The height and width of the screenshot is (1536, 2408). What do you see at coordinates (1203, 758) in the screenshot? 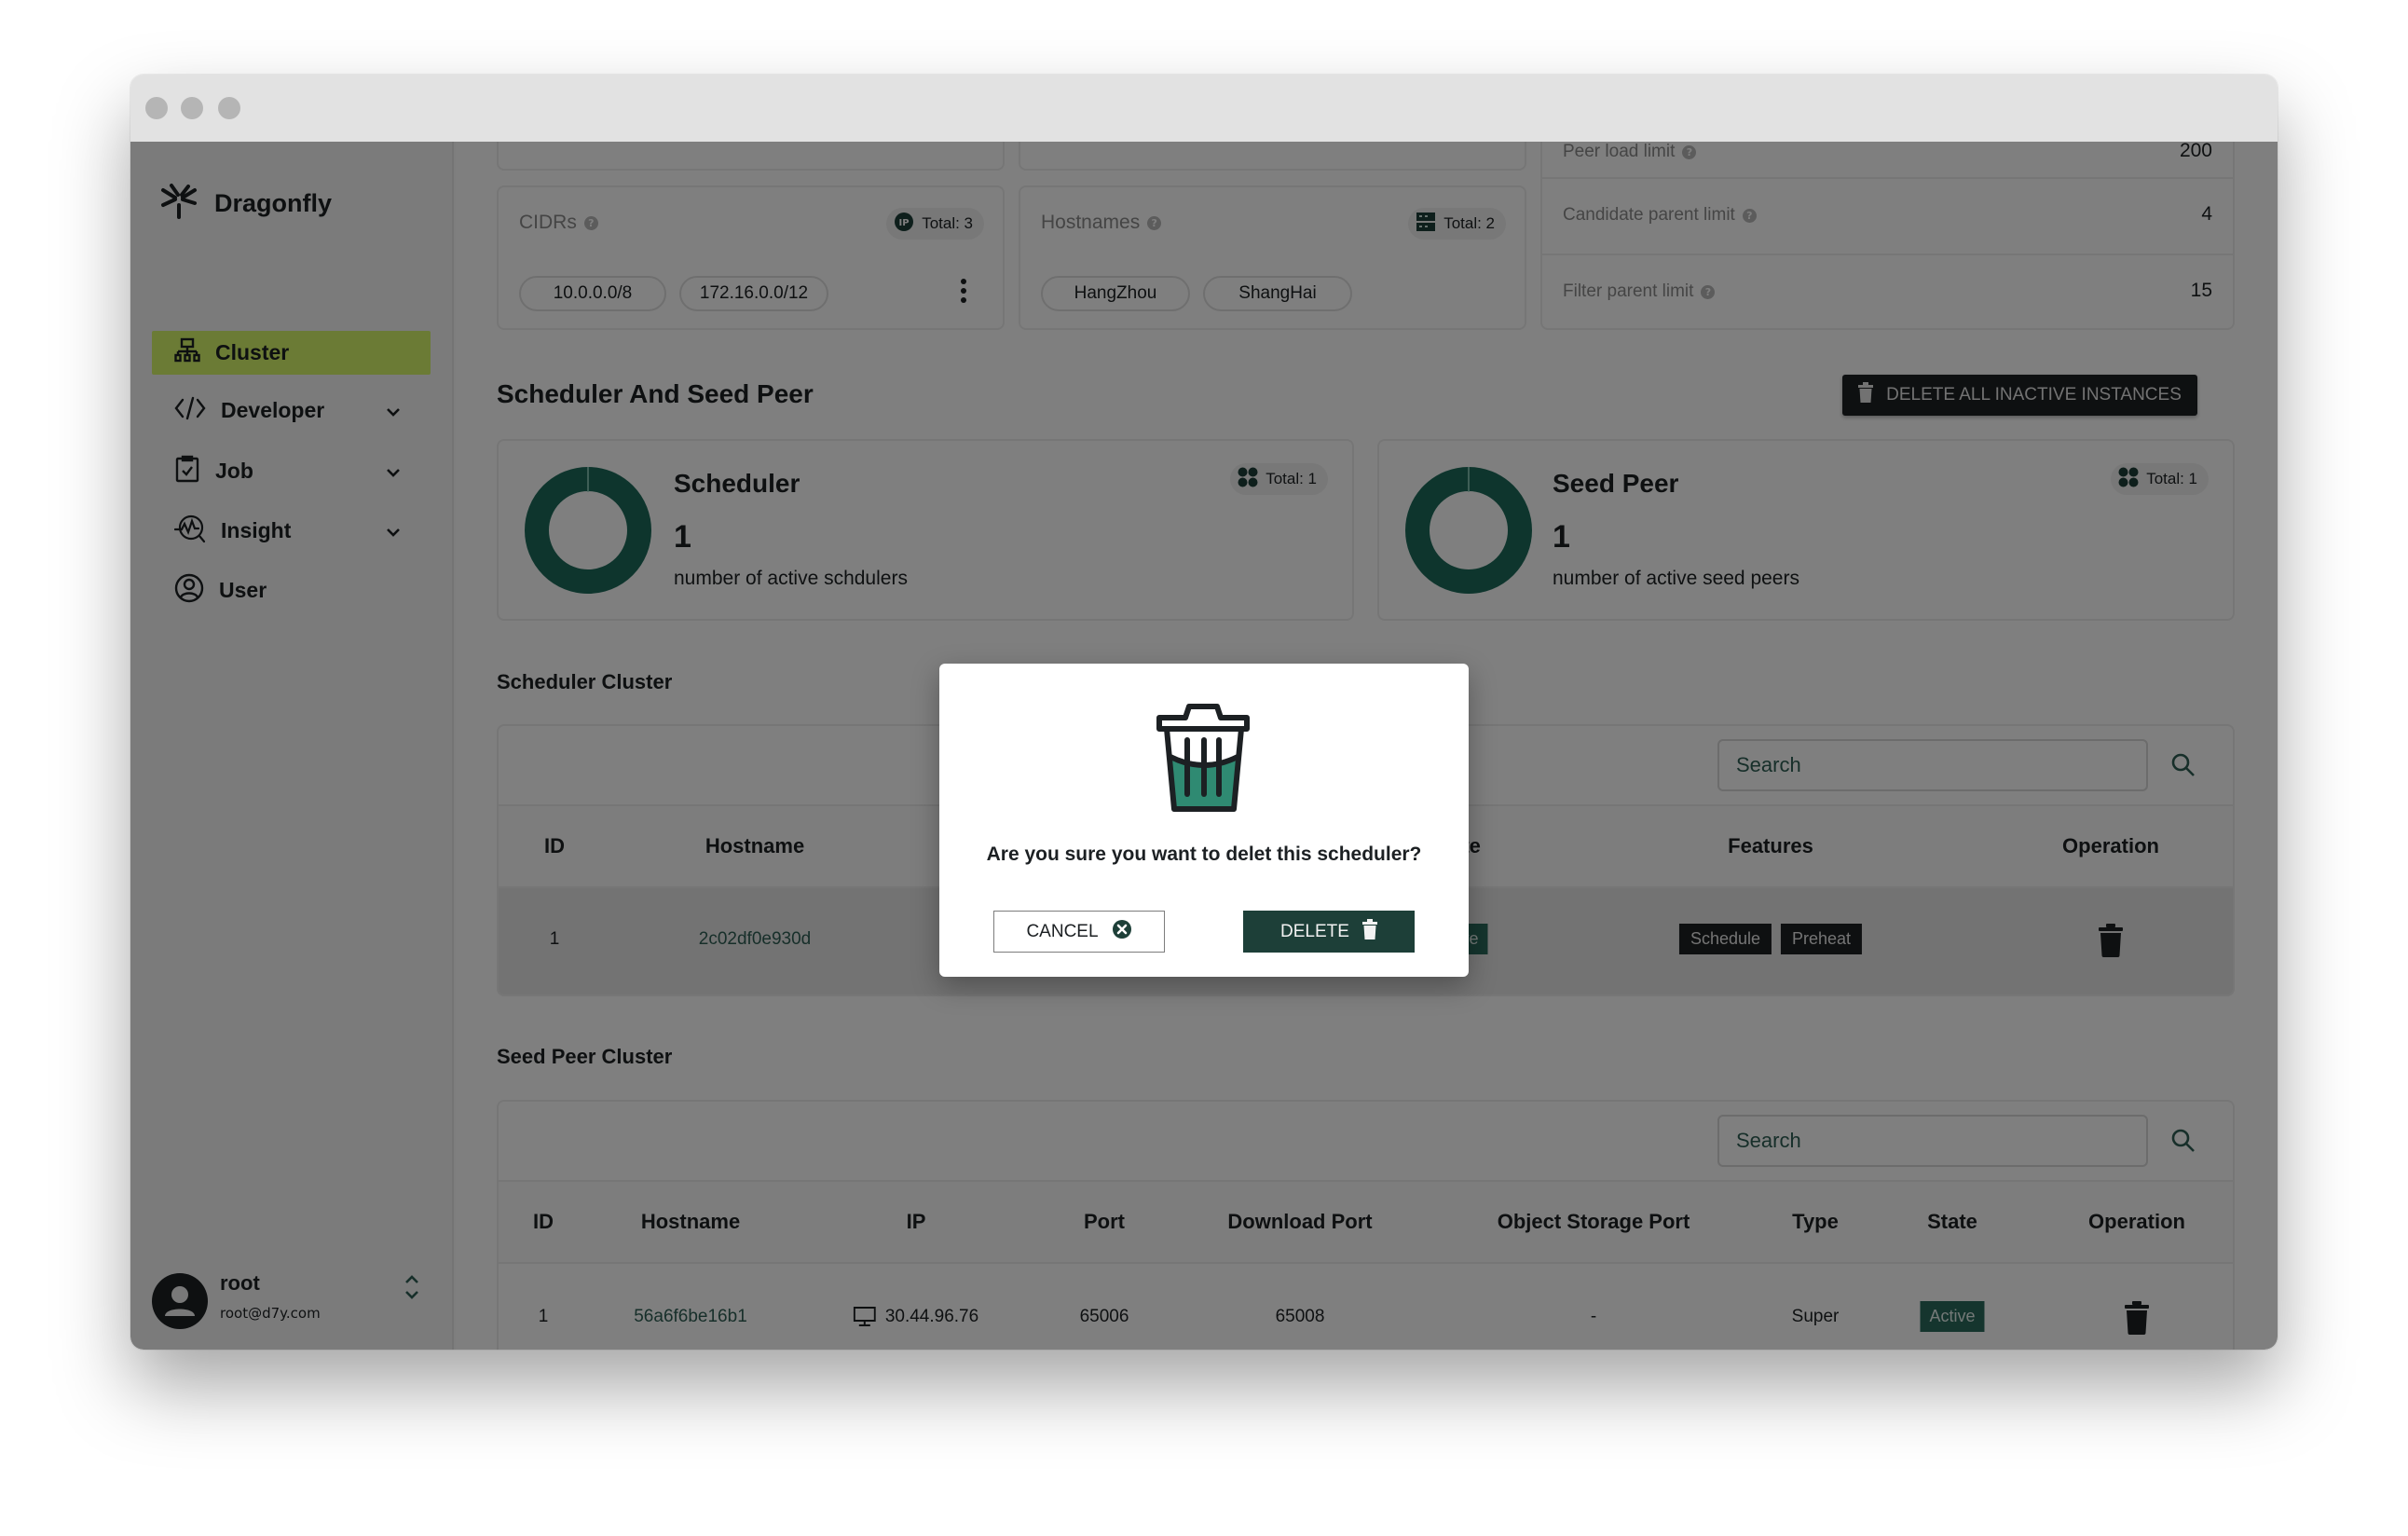
I see `trash-illustration-icon` at bounding box center [1203, 758].